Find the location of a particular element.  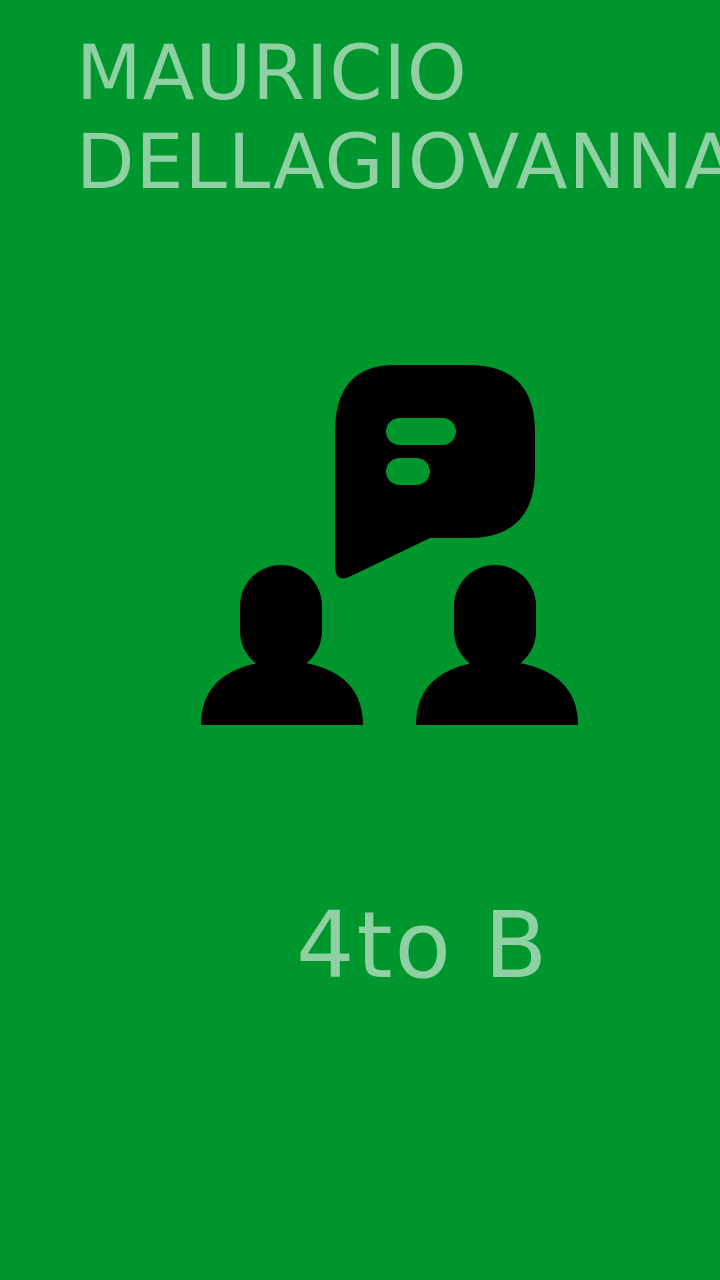

person-right-icon is located at coordinates (497, 645).